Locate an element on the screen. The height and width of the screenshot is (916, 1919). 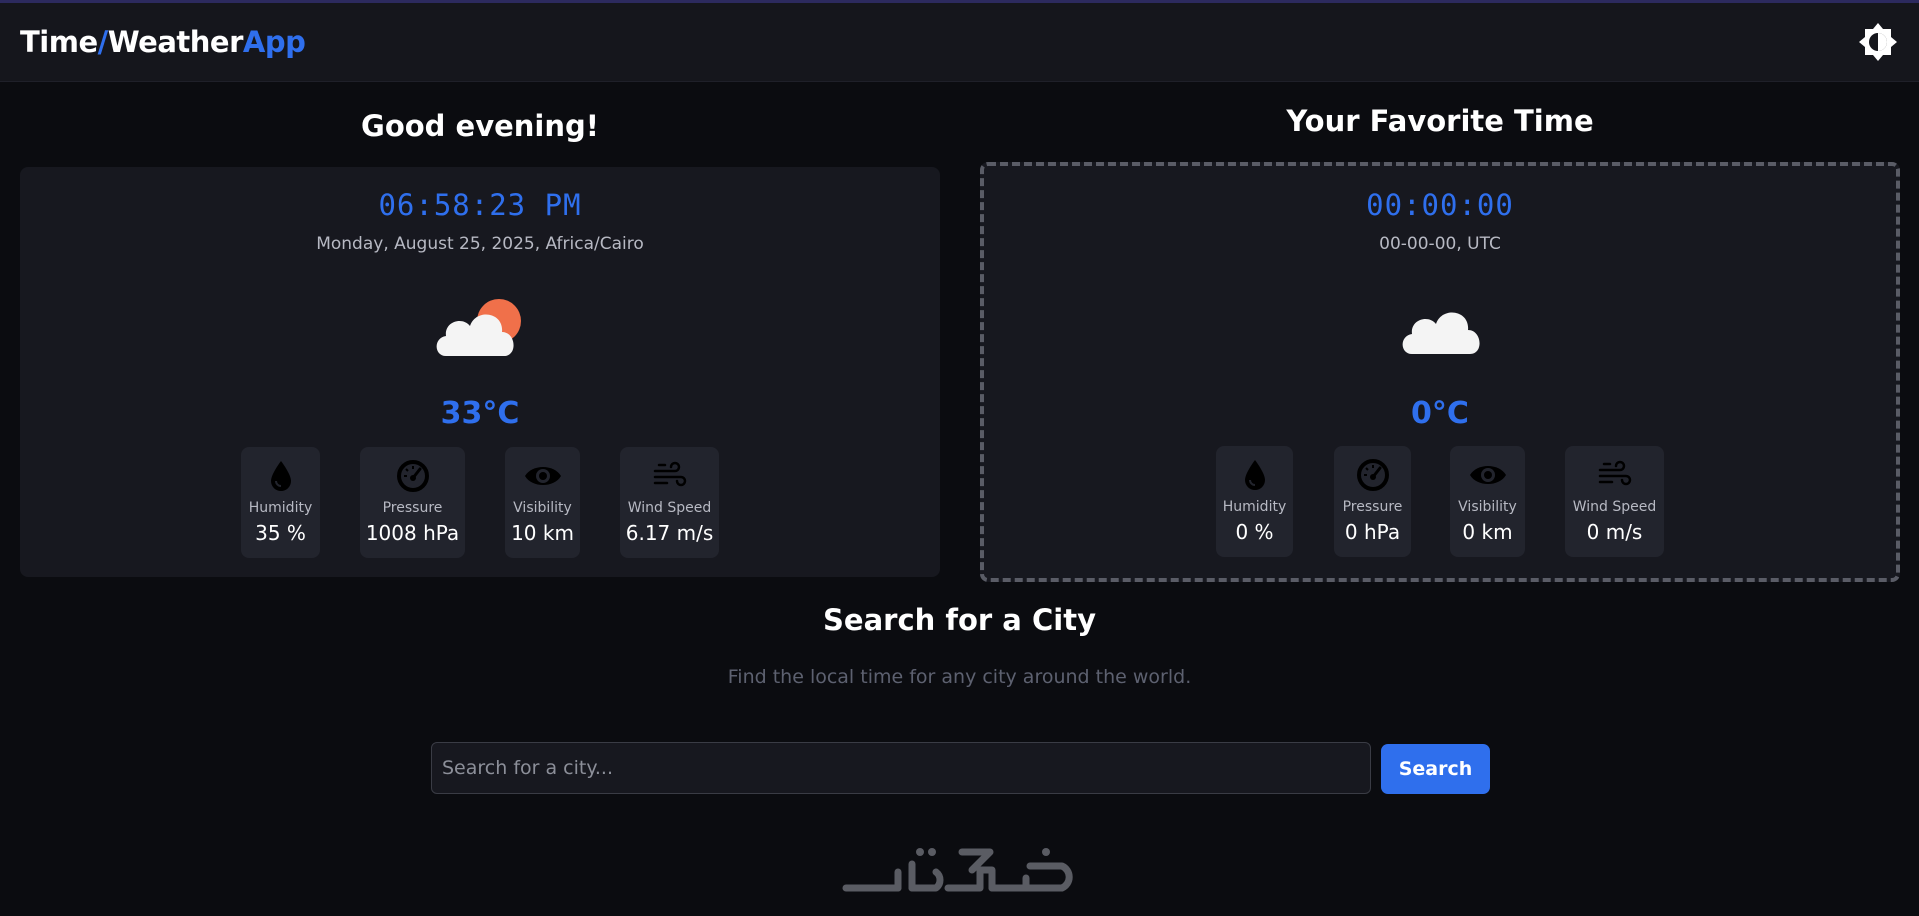
favorite-stat-visibility: Visibility 0 km is located at coordinates (1487, 501).